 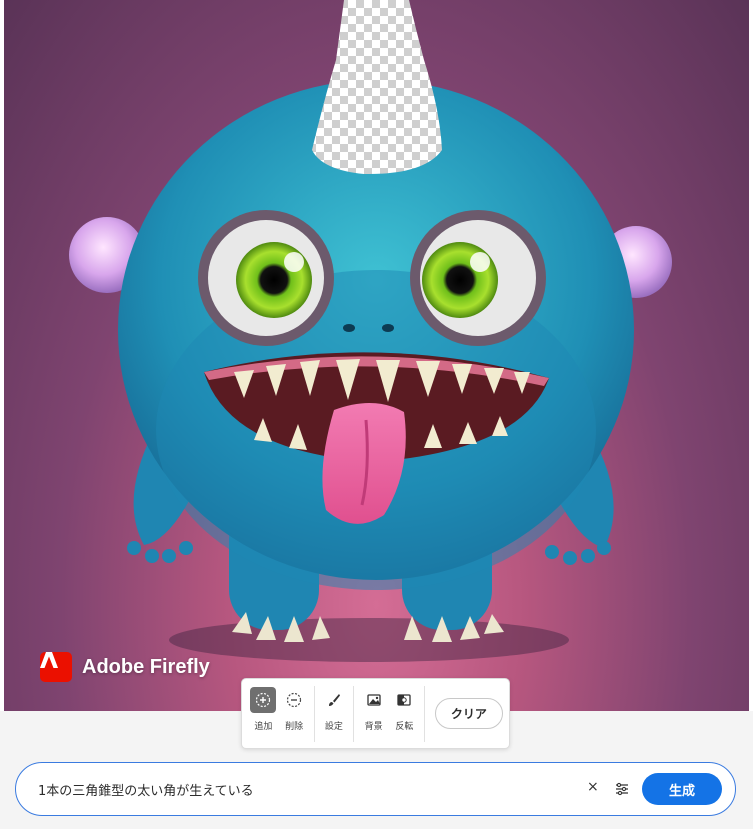 I want to click on prompt-input: 1本の三角錐型の太い角が生えている, so click(x=146, y=789).